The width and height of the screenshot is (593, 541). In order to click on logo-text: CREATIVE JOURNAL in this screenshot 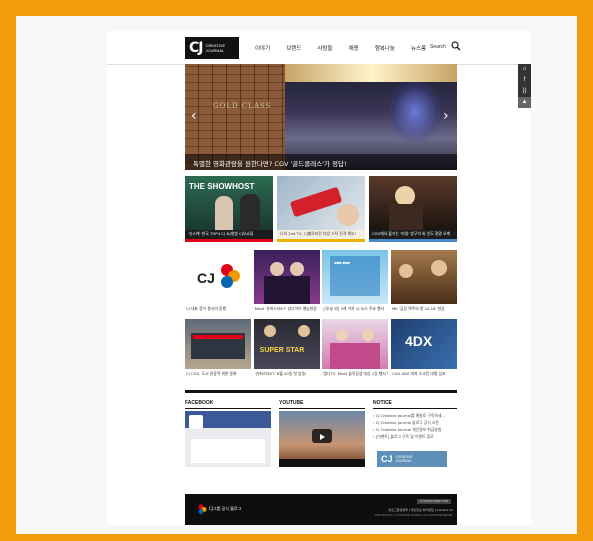, I will do `click(215, 48)`.